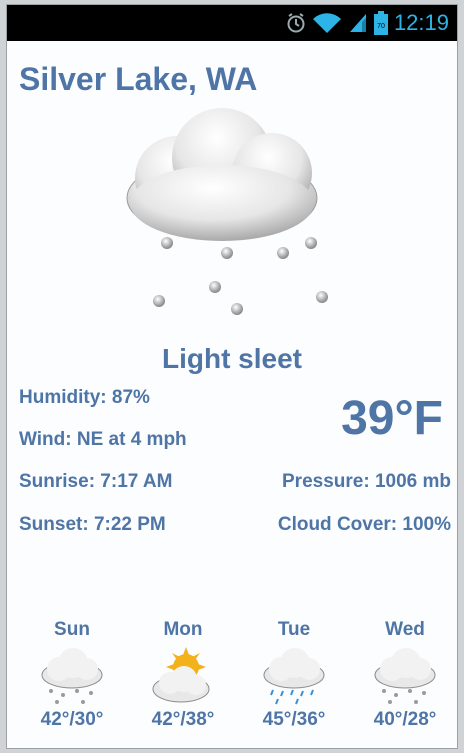 This screenshot has height=753, width=464. Describe the element at coordinates (138, 79) in the screenshot. I see `location-title: Silver Lake, WA` at that location.